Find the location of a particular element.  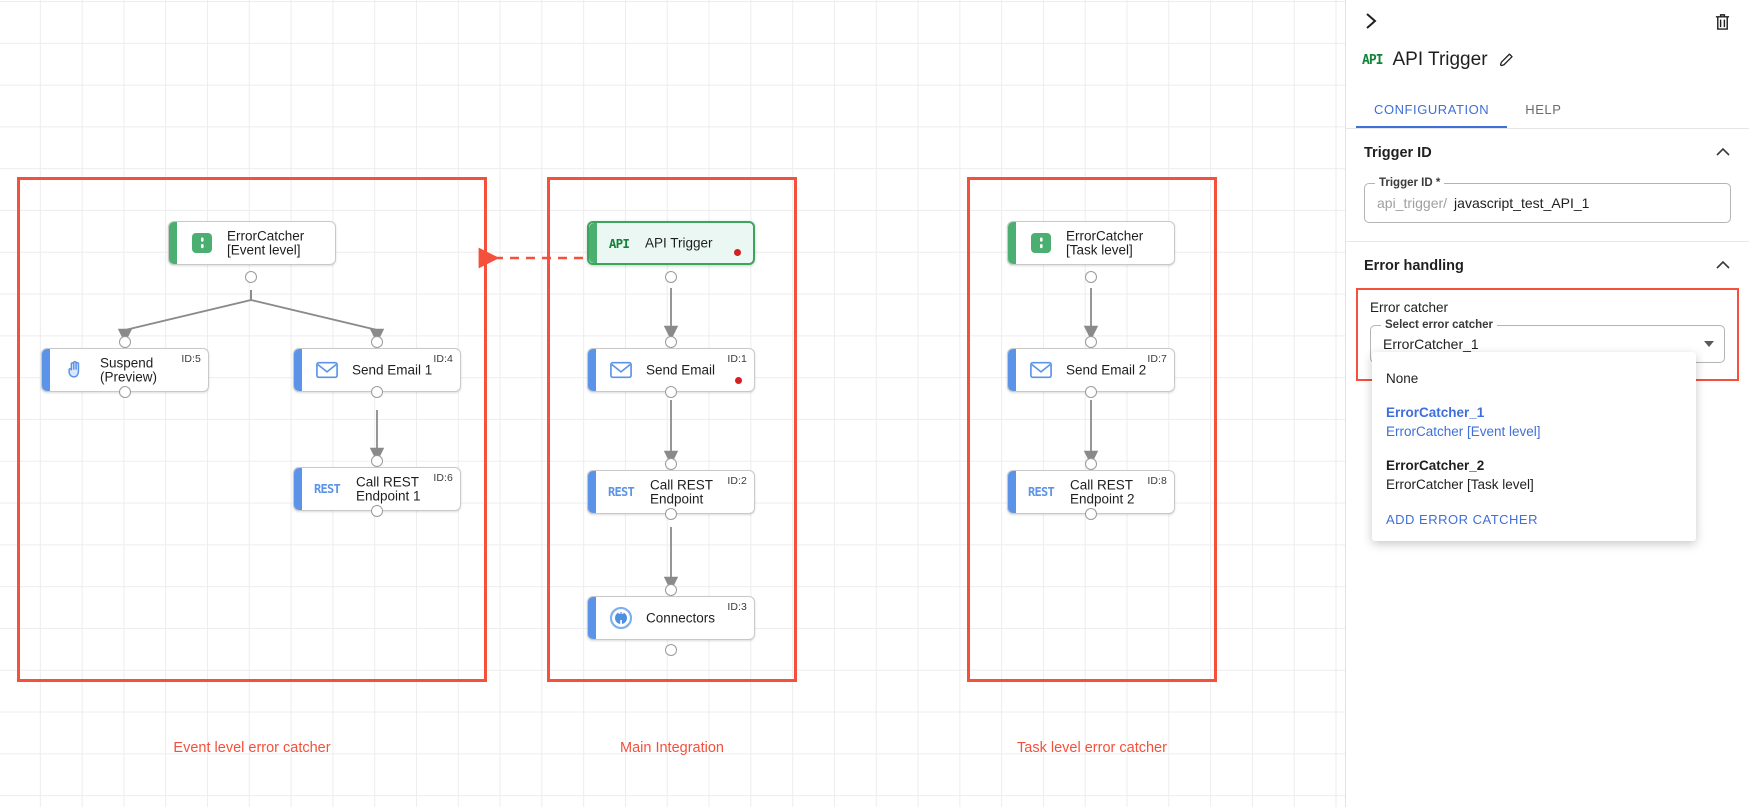

page-title: API Trigger is located at coordinates (1440, 59).